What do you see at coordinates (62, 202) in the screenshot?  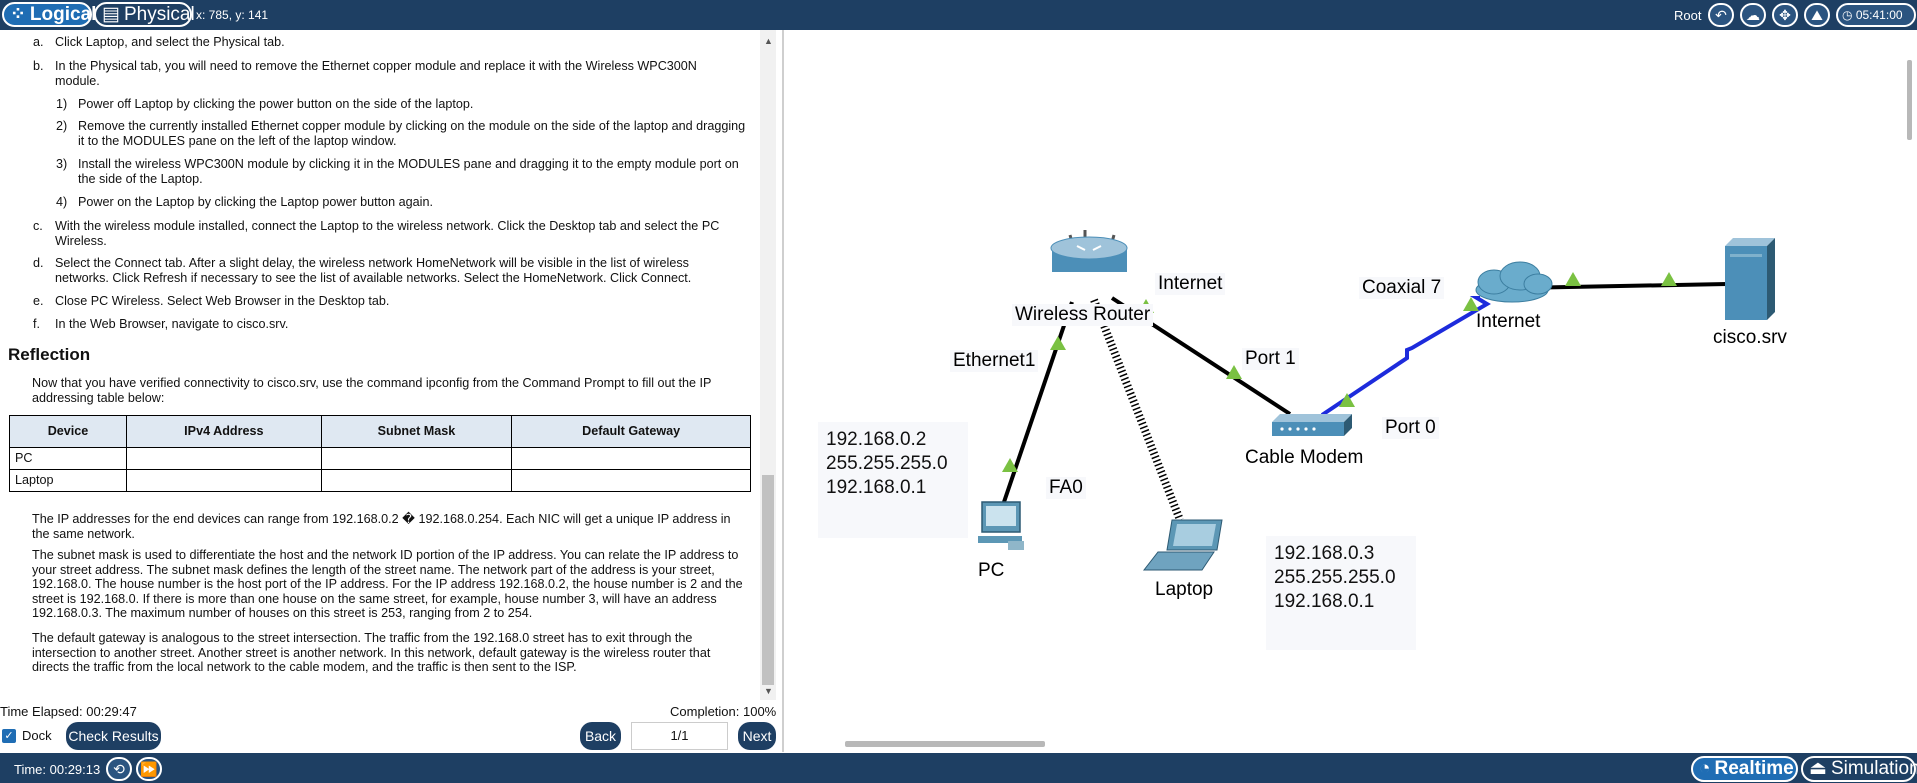 I see `substep-number: 4)` at bounding box center [62, 202].